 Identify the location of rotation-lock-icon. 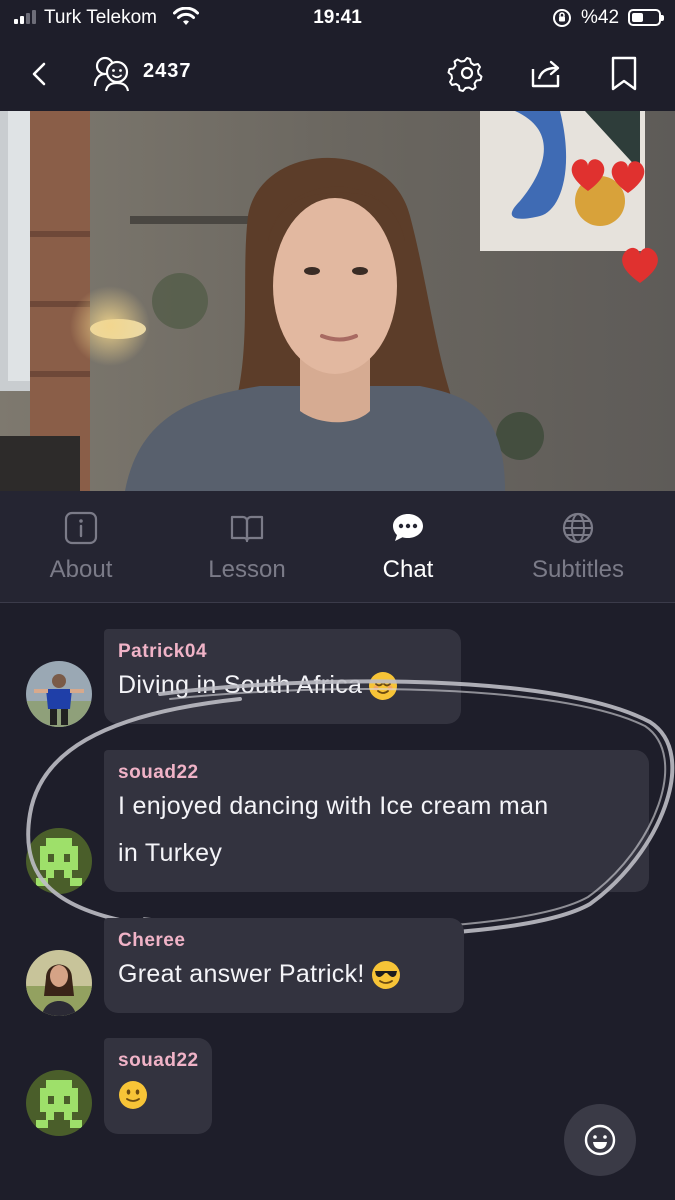
(562, 18).